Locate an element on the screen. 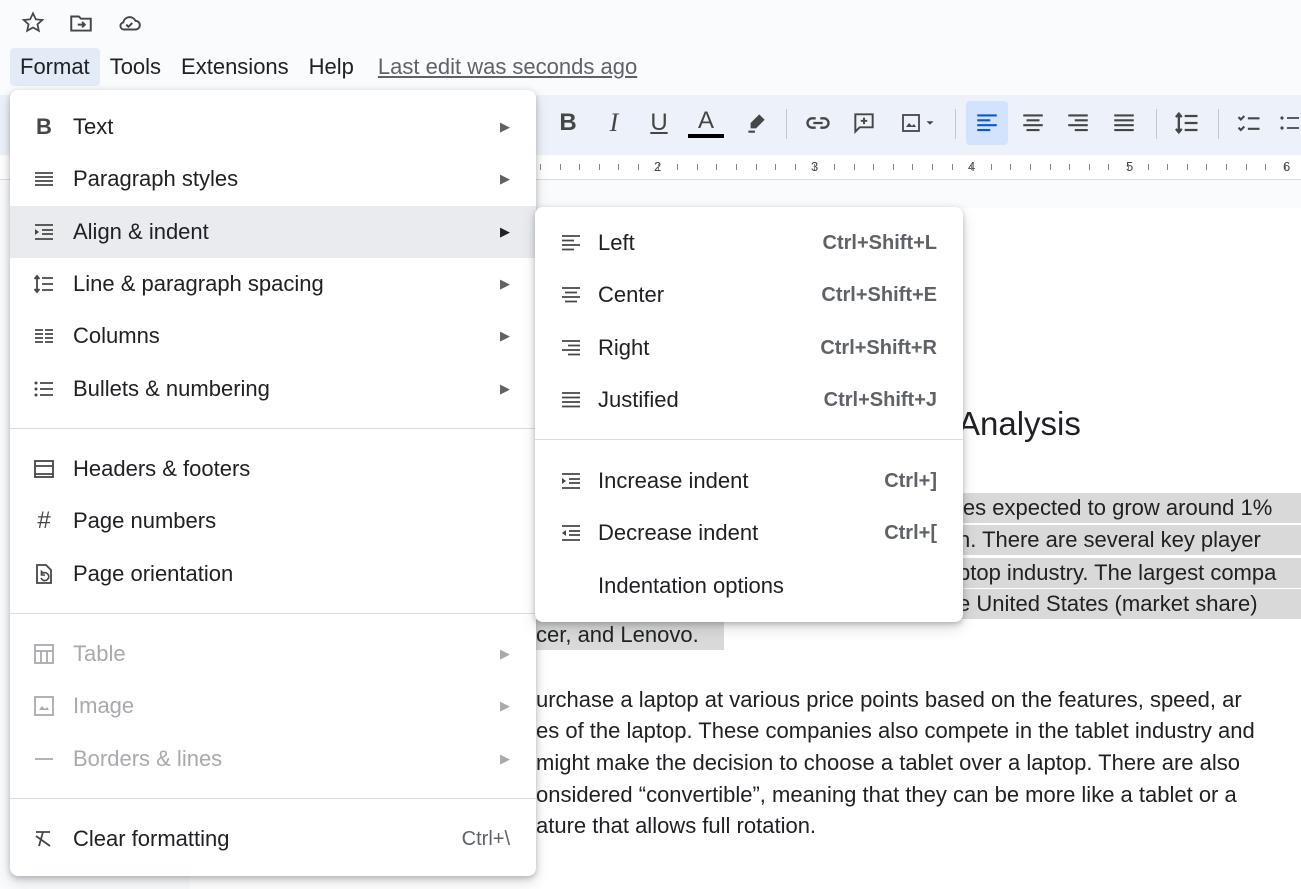 This screenshot has width=1301, height=889. format-menu-item-columns: Columns ▶ is located at coordinates (273, 336).